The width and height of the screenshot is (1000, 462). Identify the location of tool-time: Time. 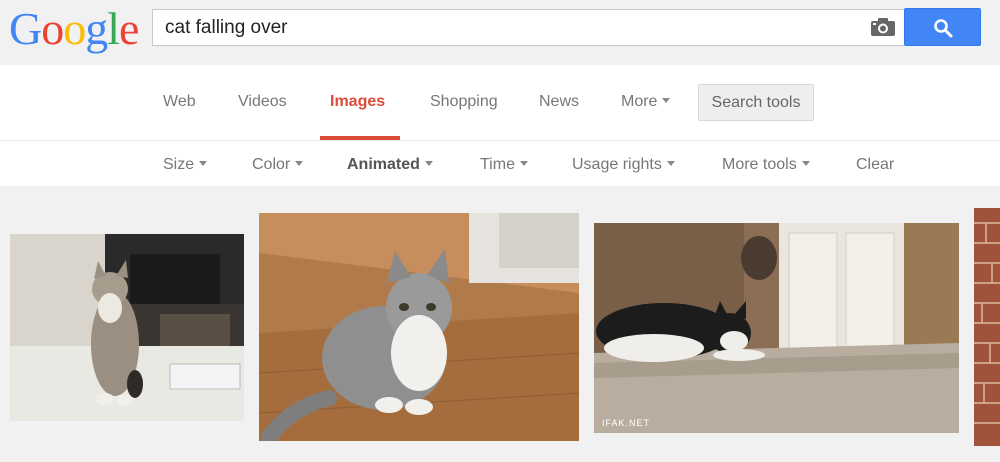
(504, 165).